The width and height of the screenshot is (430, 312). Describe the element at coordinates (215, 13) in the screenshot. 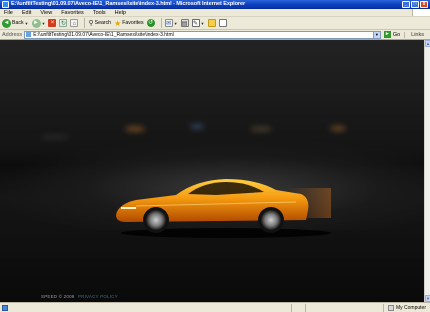

I see `menu-bar: File Edit View Favorites Tools Help` at that location.